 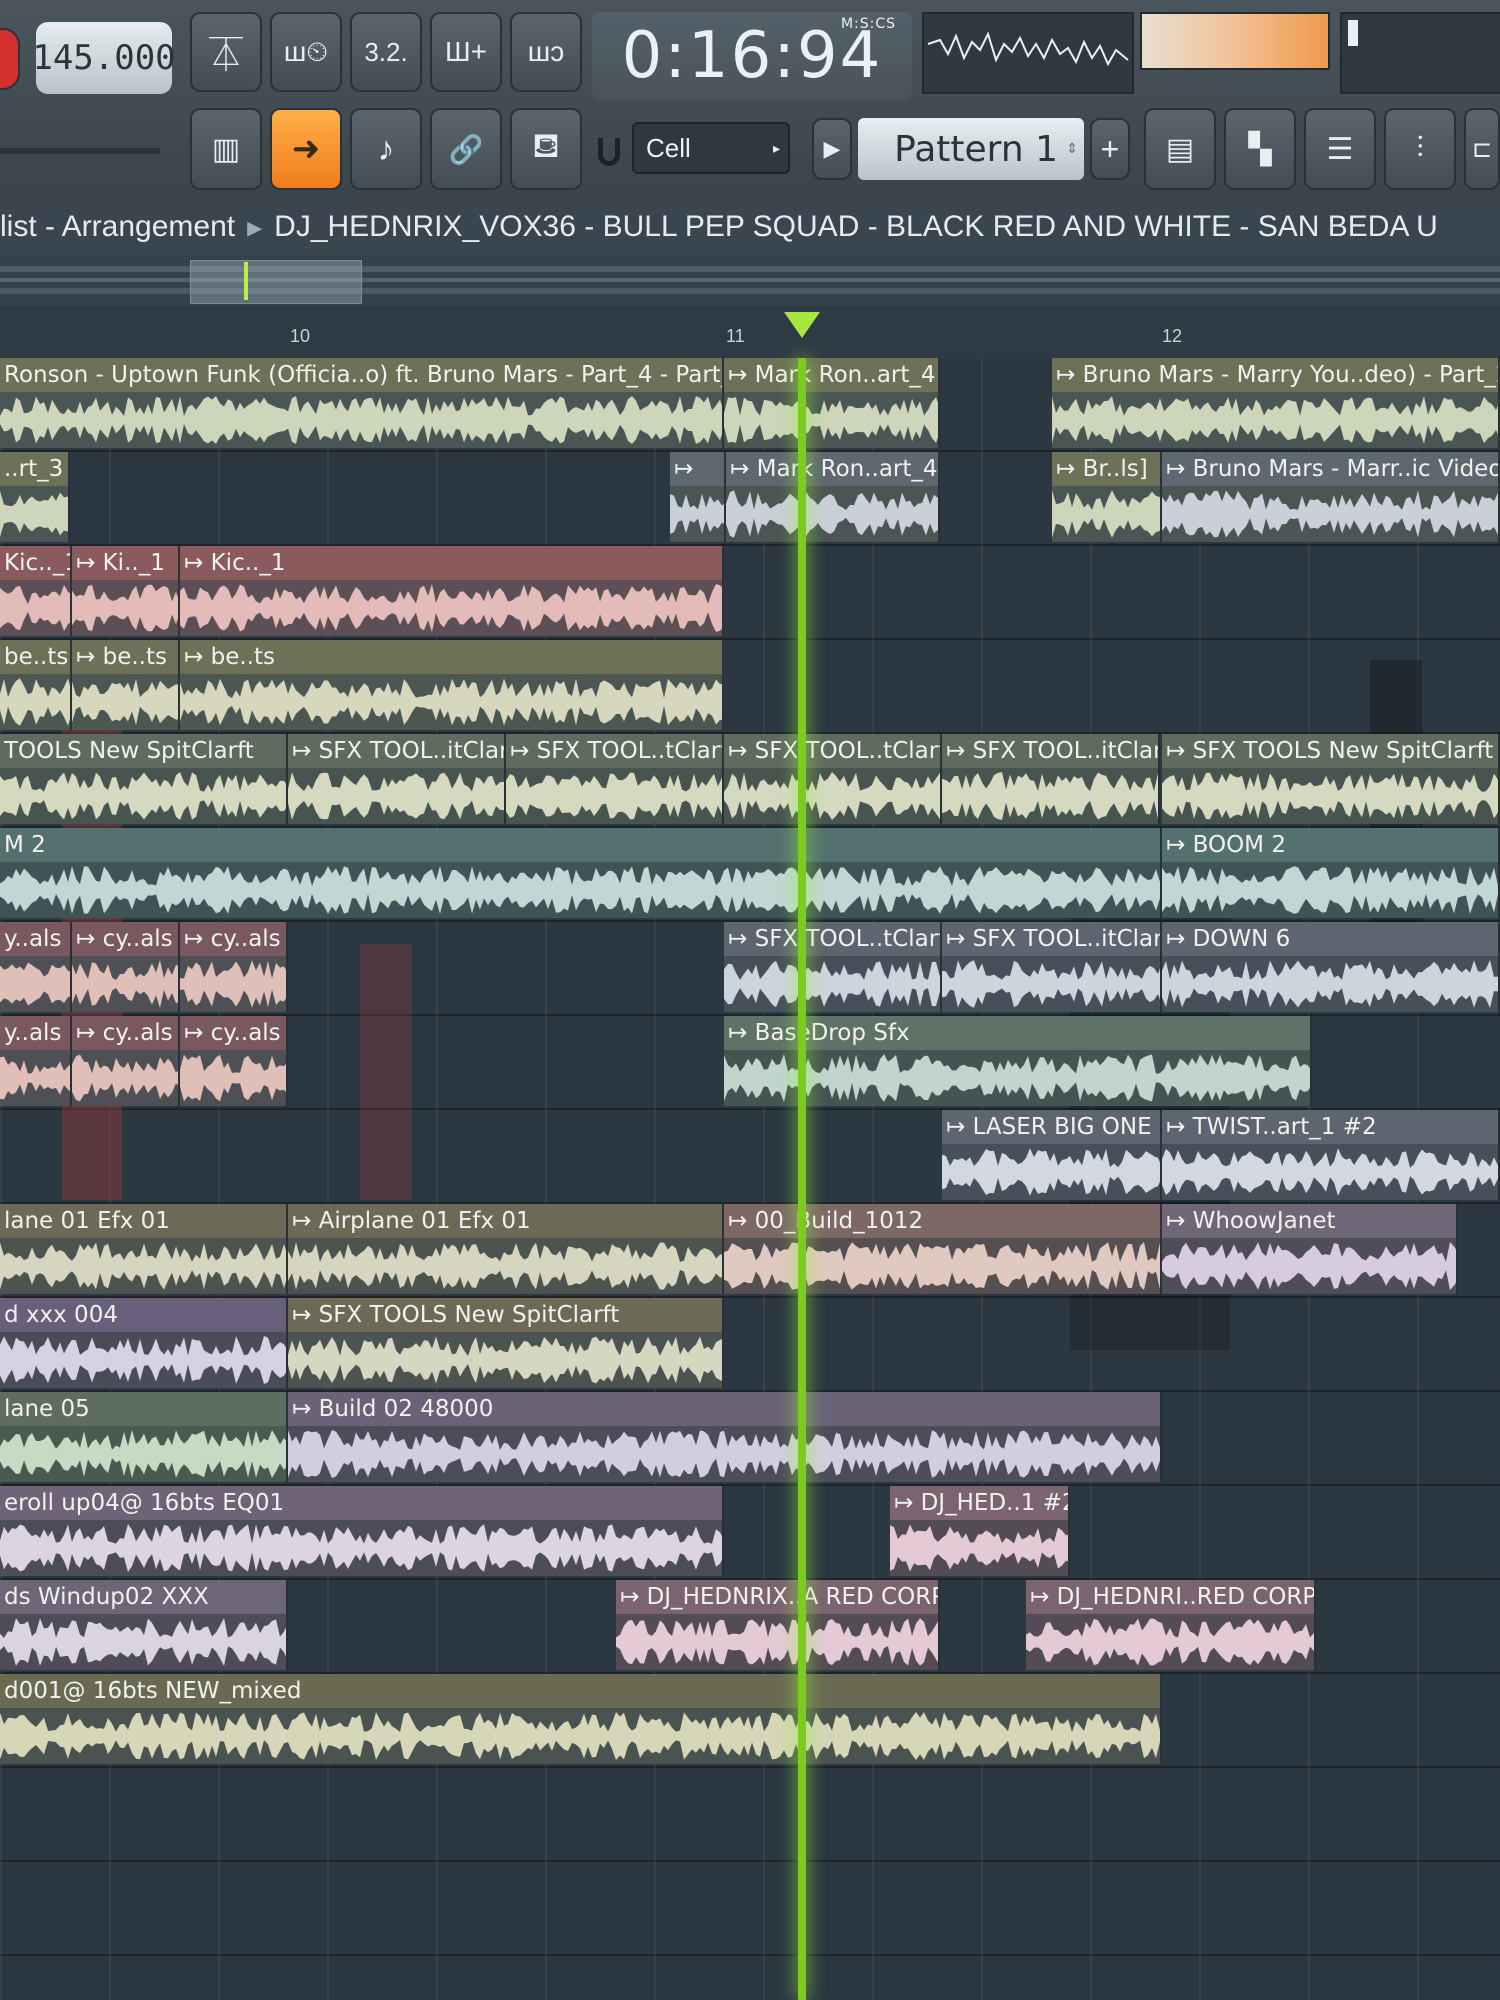 What do you see at coordinates (1310, 1249) in the screenshot?
I see `audio-clip: ↦ WhoowJanet` at bounding box center [1310, 1249].